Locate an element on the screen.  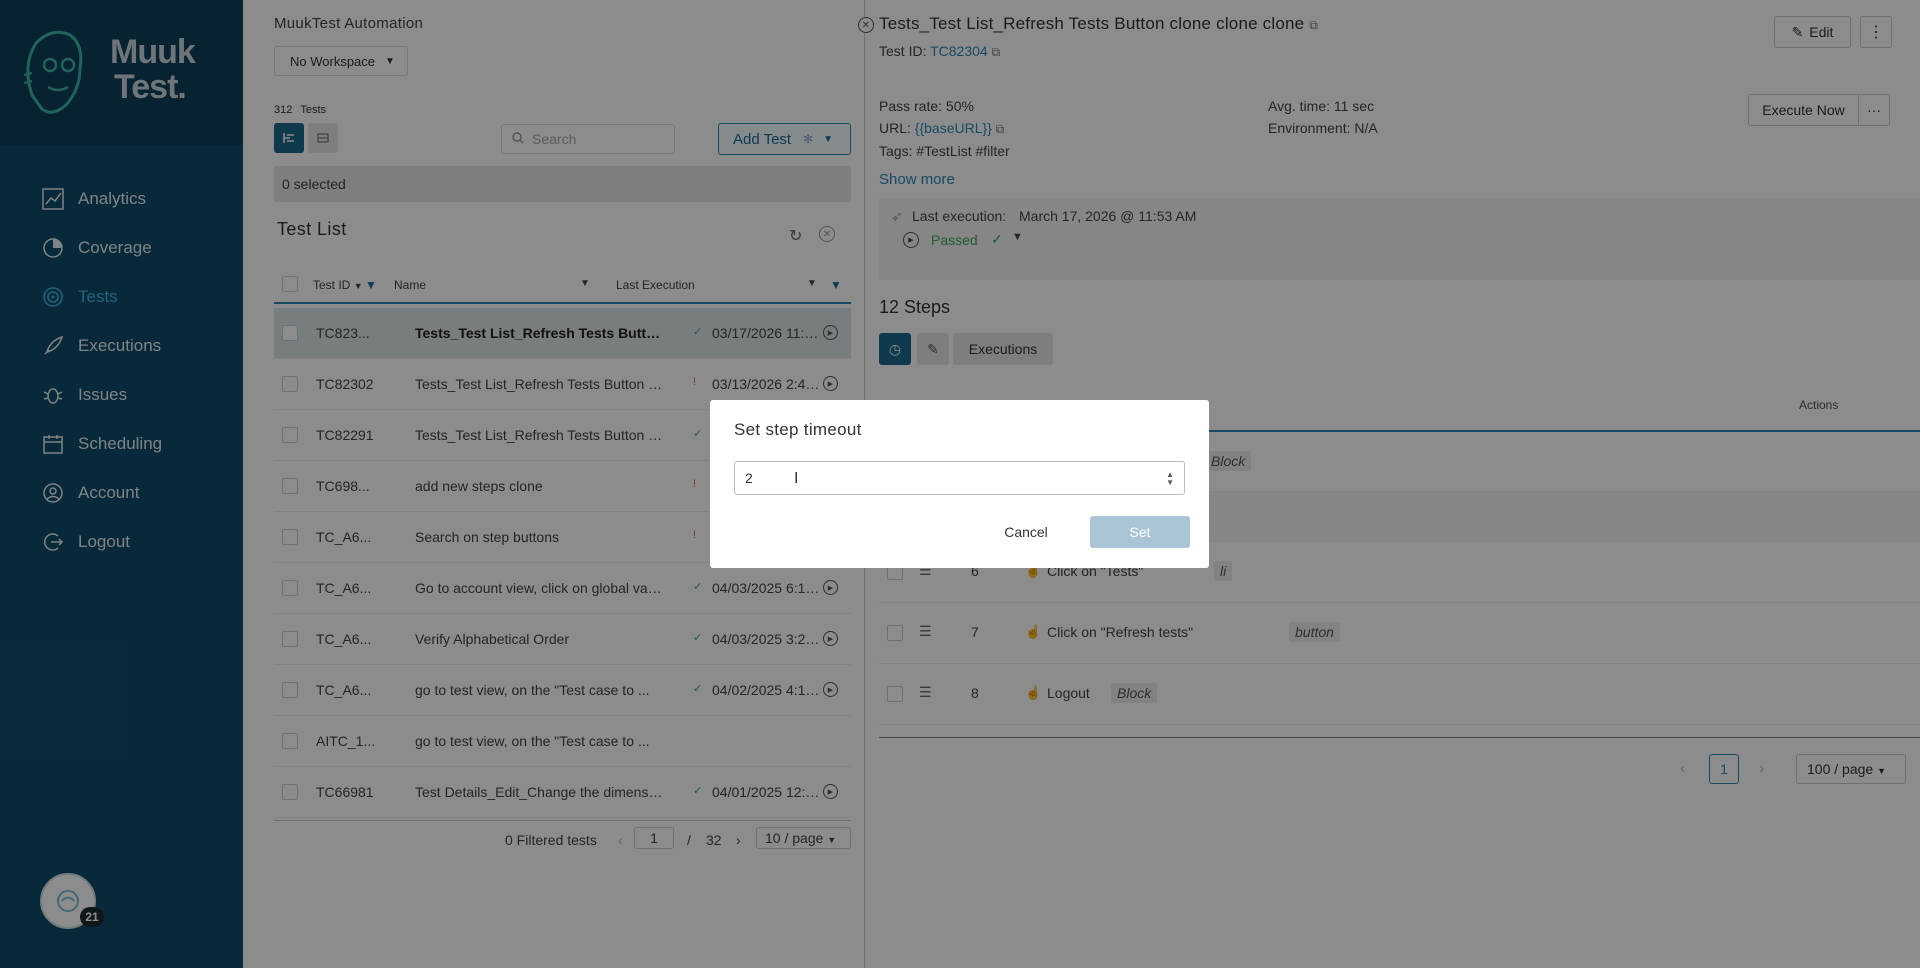
timeout-input: 2 I ▲ ▼ is located at coordinates (959, 478).